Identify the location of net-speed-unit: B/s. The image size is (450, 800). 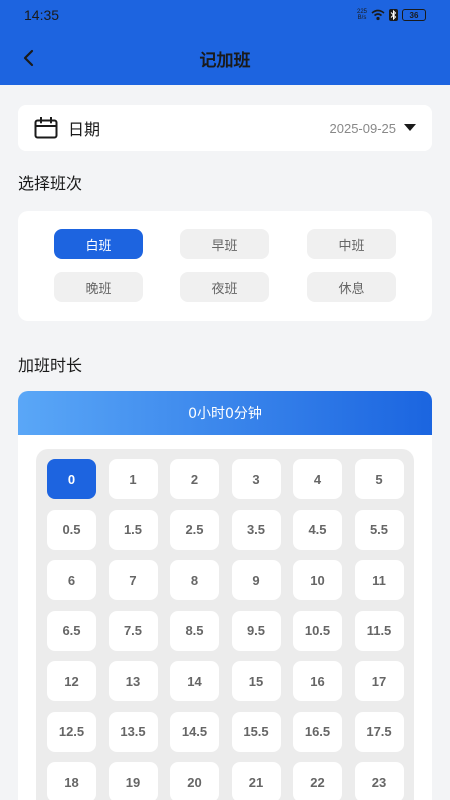
(362, 18).